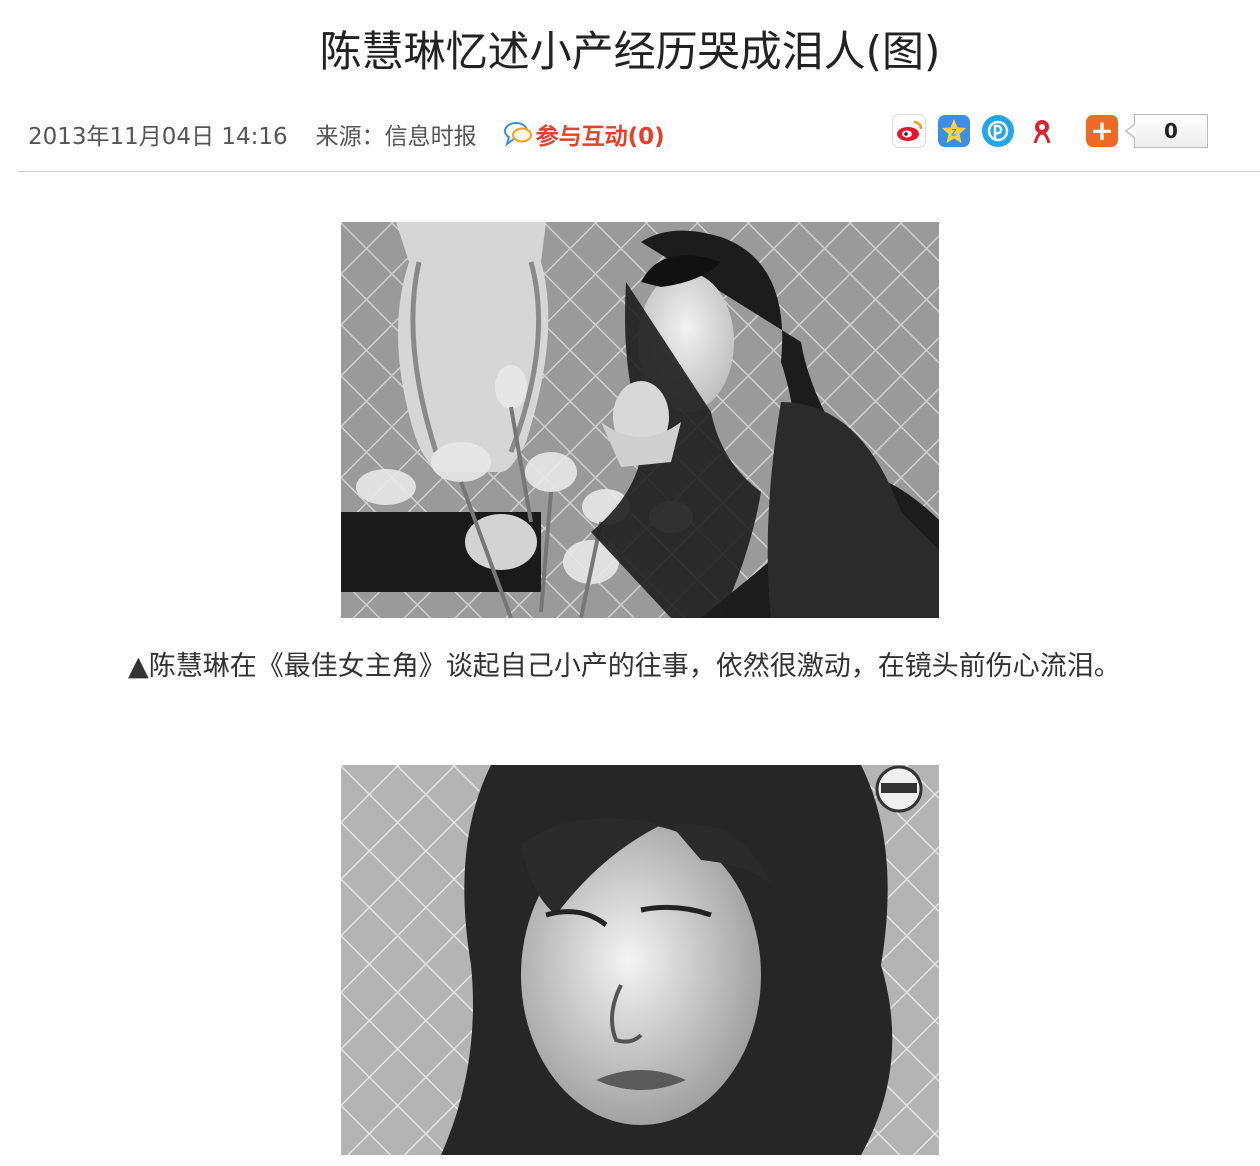 The height and width of the screenshot is (1166, 1260). I want to click on article-meta: 2013年11月04日 14:16 来源：信息时报 参与互动(0), so click(346, 134).